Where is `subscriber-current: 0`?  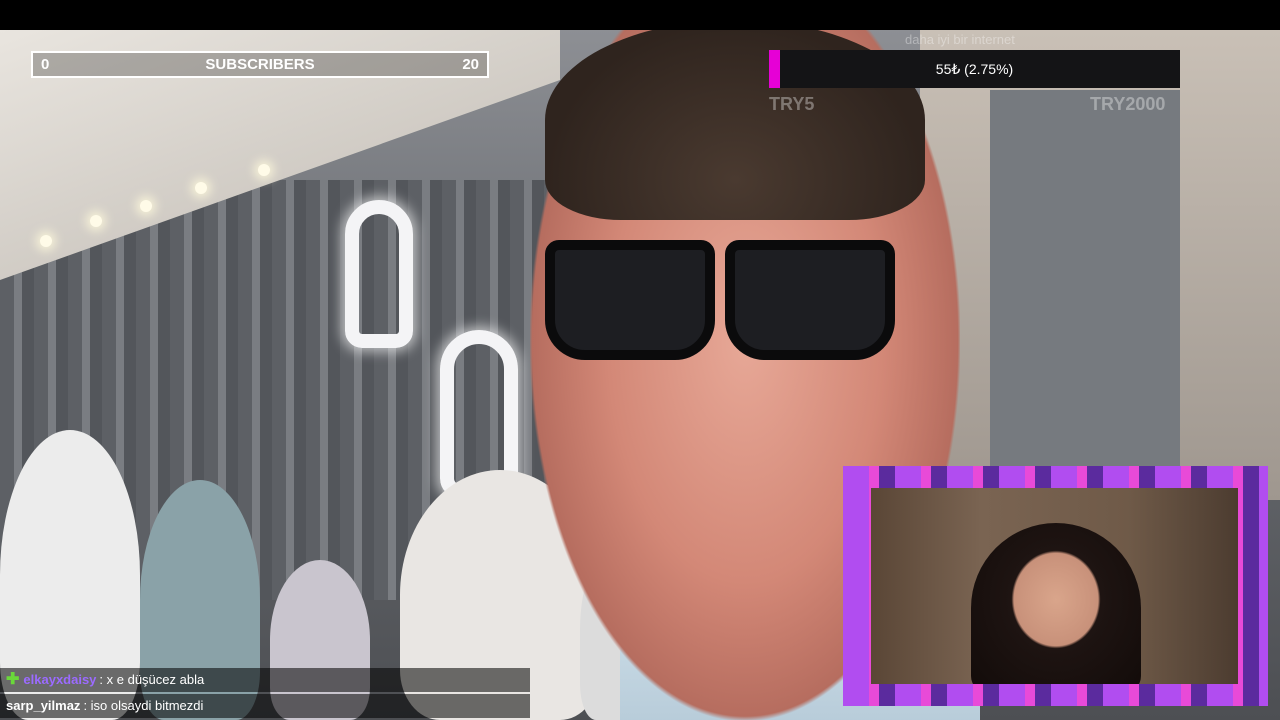 subscriber-current: 0 is located at coordinates (45, 64).